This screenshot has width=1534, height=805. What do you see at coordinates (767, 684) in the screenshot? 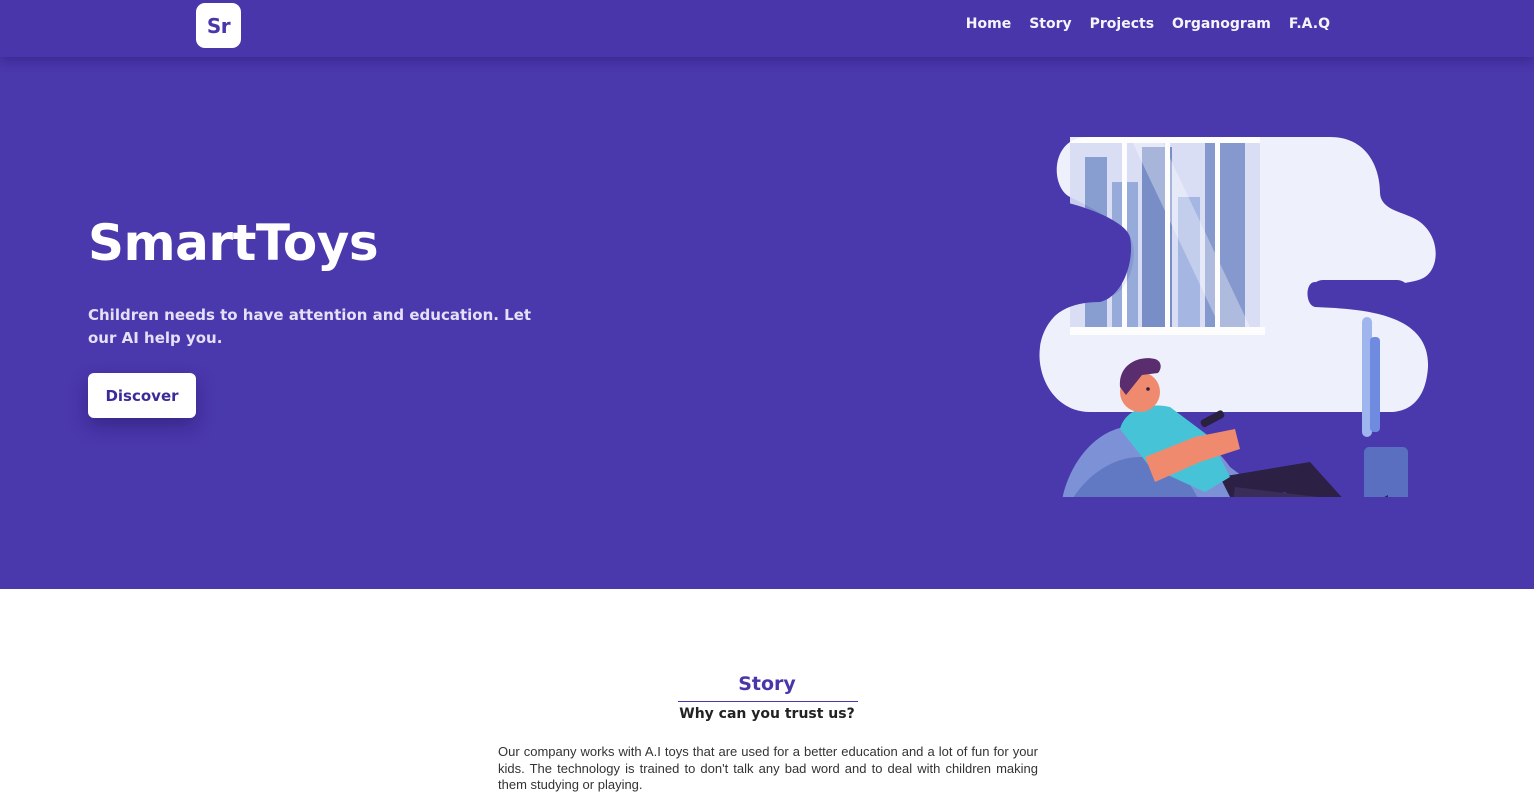
I see `story-title: Story` at bounding box center [767, 684].